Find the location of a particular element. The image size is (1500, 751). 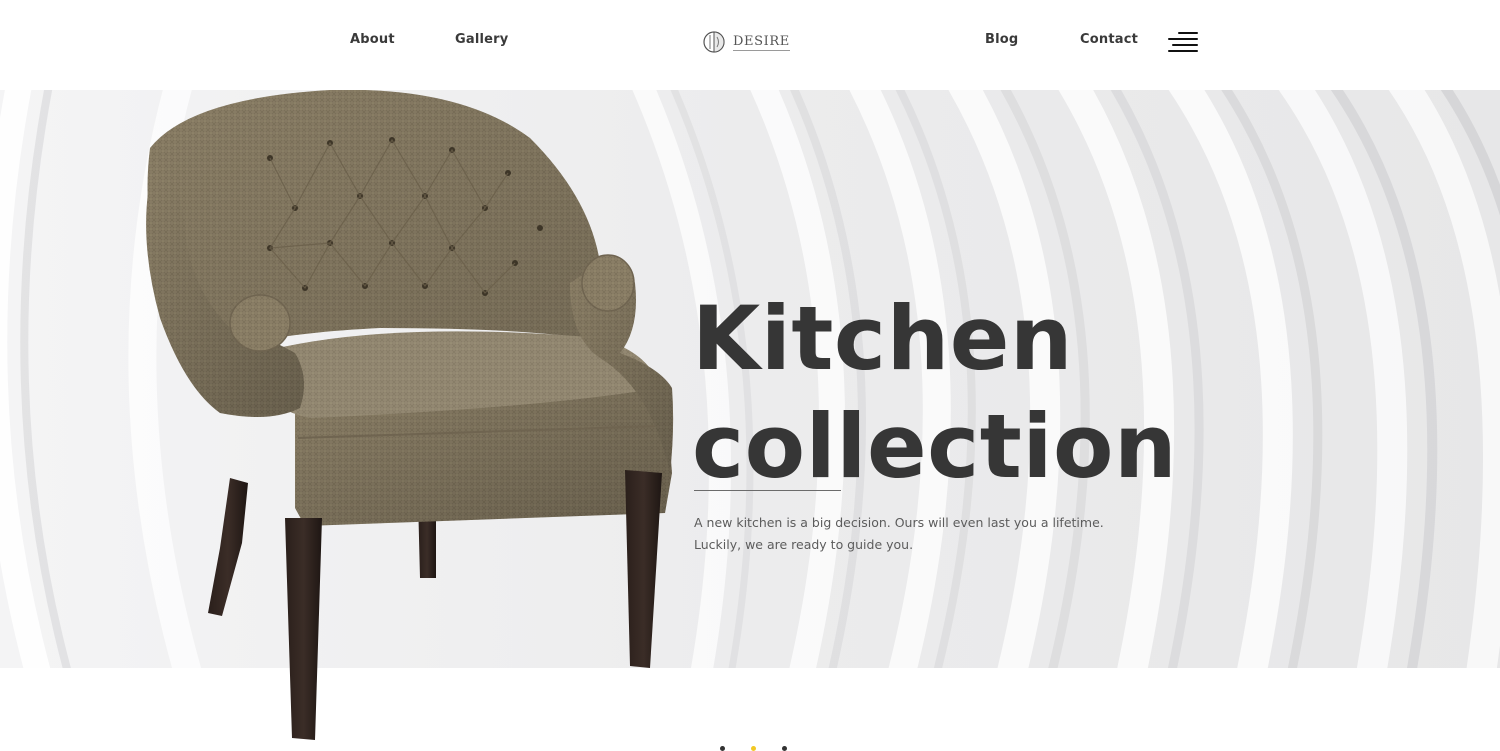

site-header: About Gallery DESIRE Blog Contact is located at coordinates (750, 45).